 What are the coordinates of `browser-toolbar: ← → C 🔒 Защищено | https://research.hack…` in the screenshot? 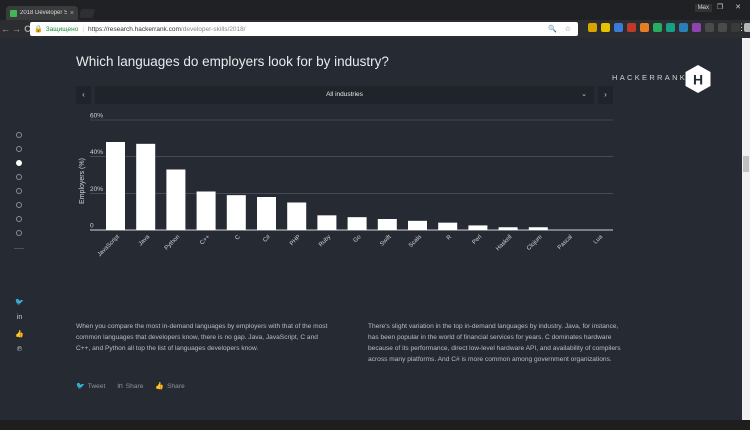 It's located at (375, 29).